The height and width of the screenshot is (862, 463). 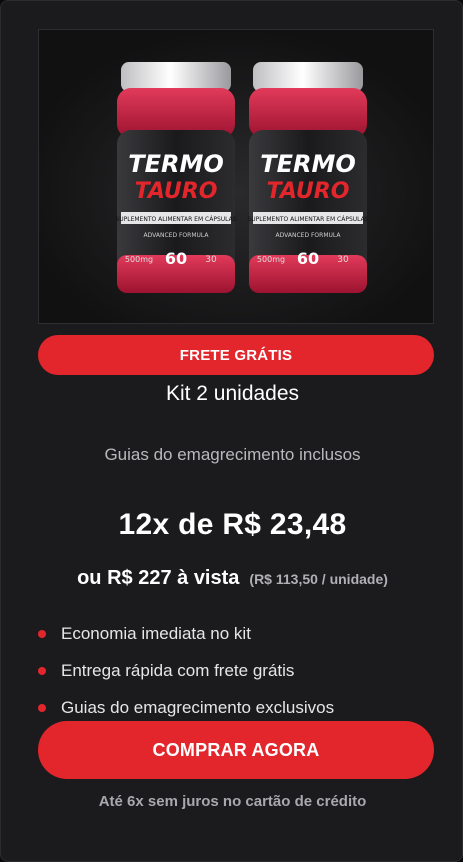 What do you see at coordinates (232, 393) in the screenshot?
I see `kit-title: Kit 2 unidades` at bounding box center [232, 393].